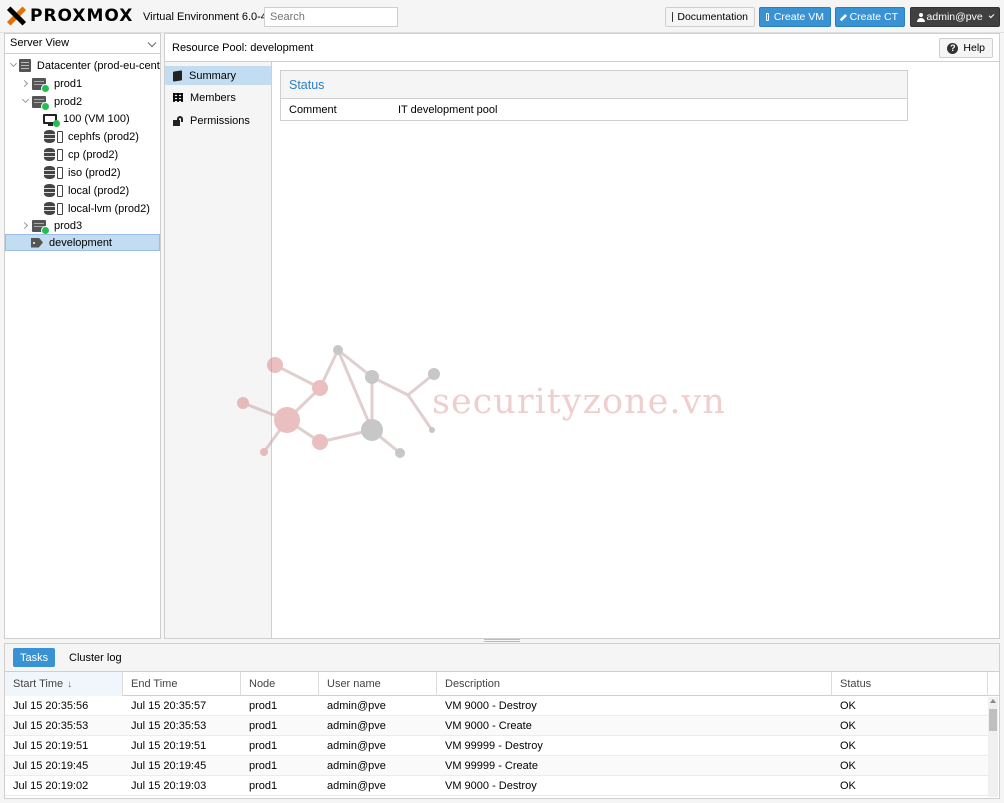  Describe the element at coordinates (910, 684) in the screenshot. I see `column-header-status: Status` at that location.